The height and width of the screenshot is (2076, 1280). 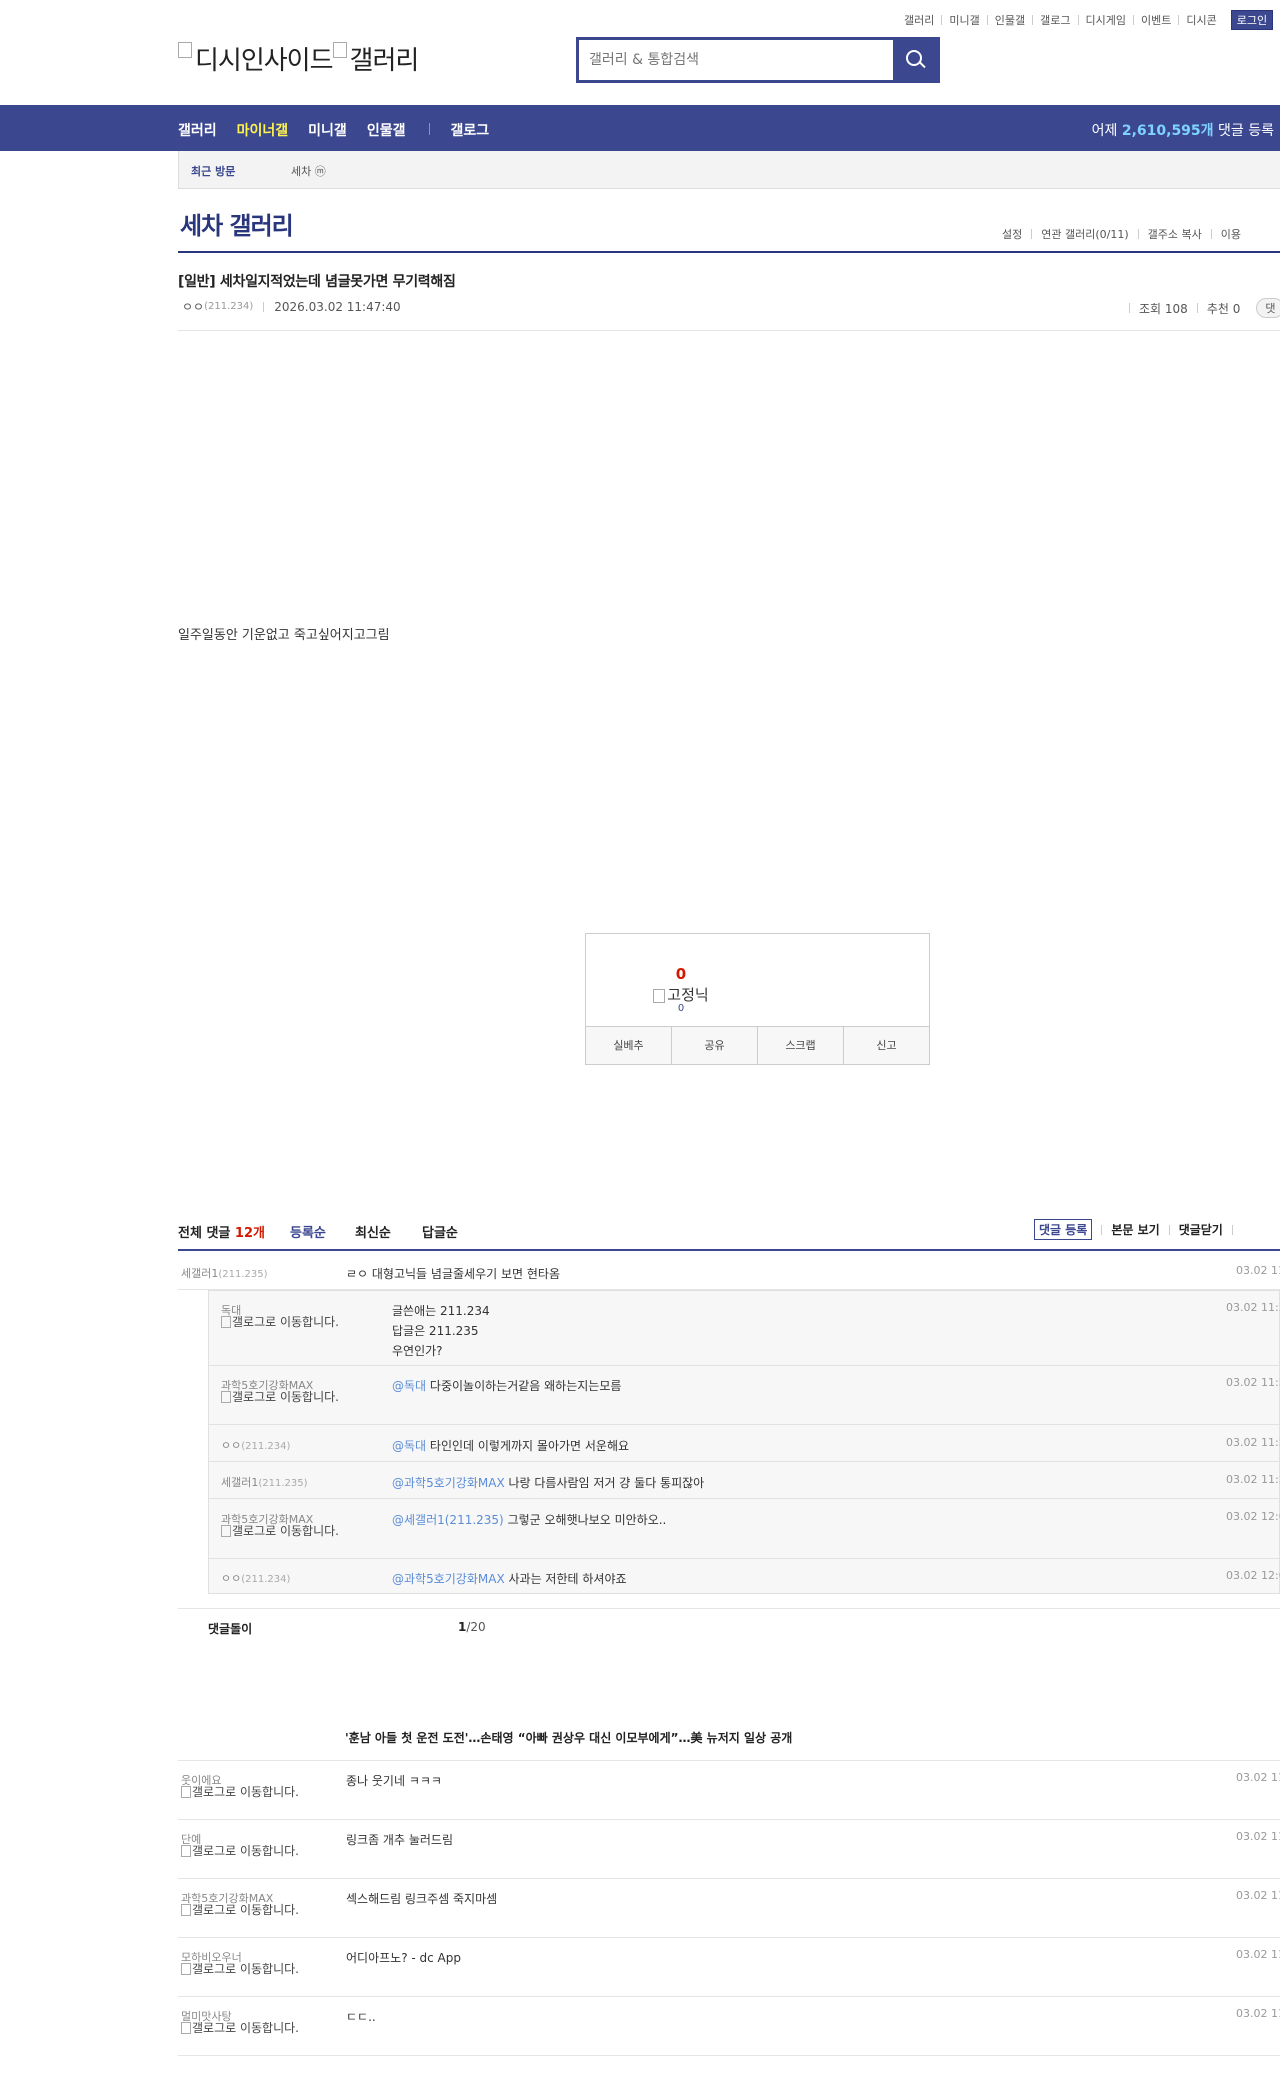 I want to click on top-link-person: 인물갤, so click(x=1010, y=20).